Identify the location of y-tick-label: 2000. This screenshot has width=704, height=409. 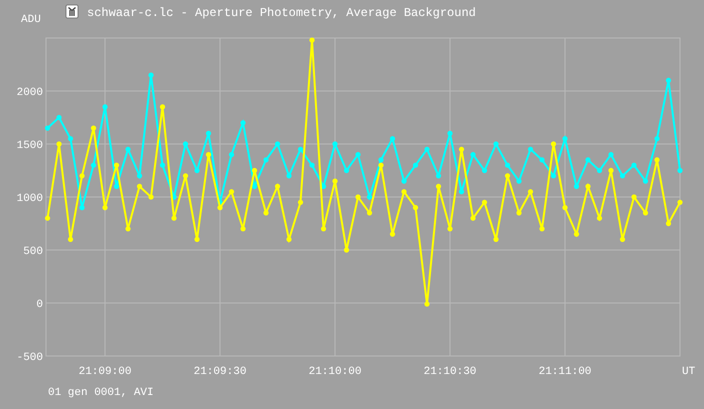
(29, 93).